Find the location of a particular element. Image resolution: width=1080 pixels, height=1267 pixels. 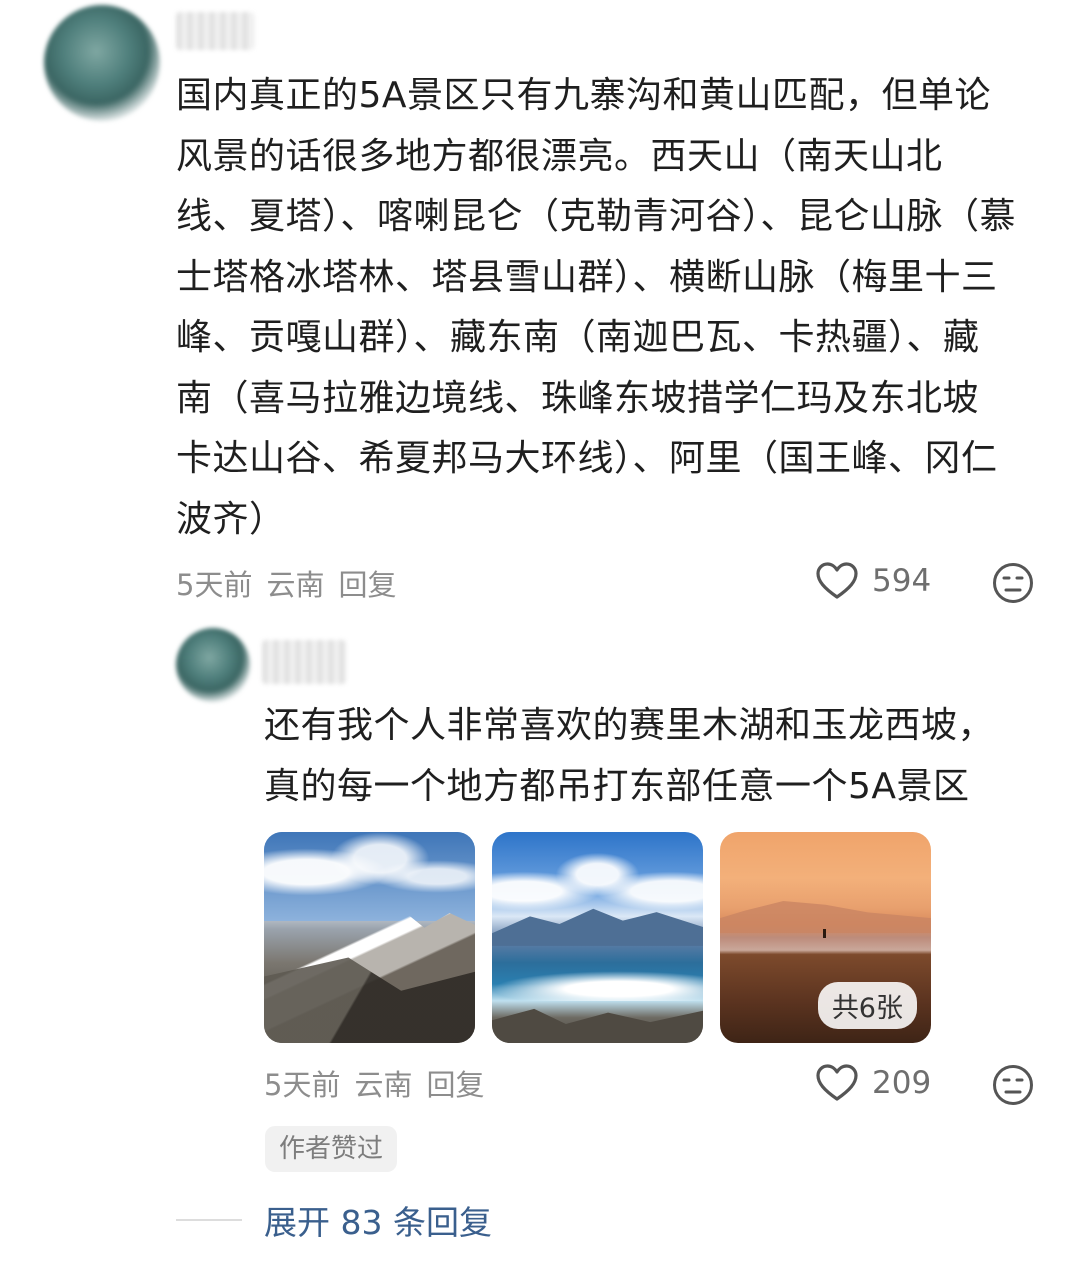

comment-line: 风景的话很多地方都很漂亮。西天山（南天山北 is located at coordinates (559, 156).